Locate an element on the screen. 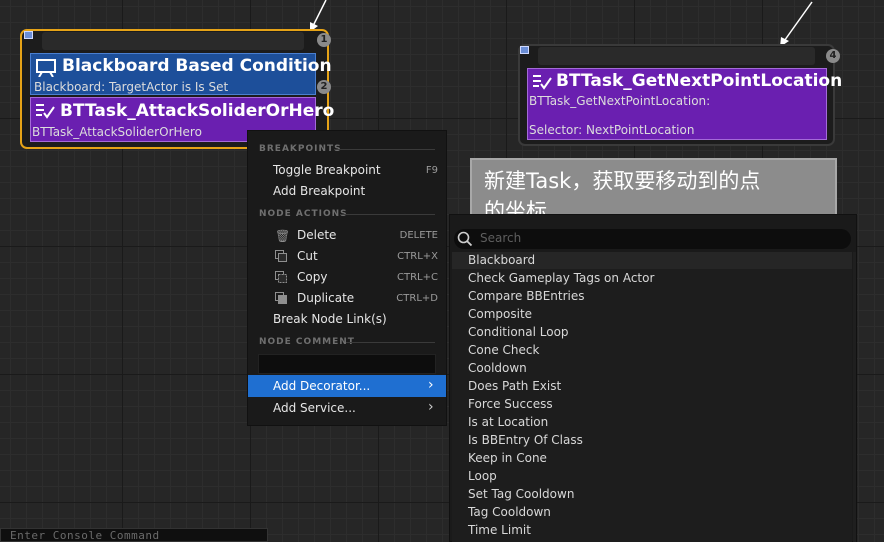 This screenshot has width=884, height=542. task-title: BTTask_AttackSoliderOrHero is located at coordinates (197, 111).